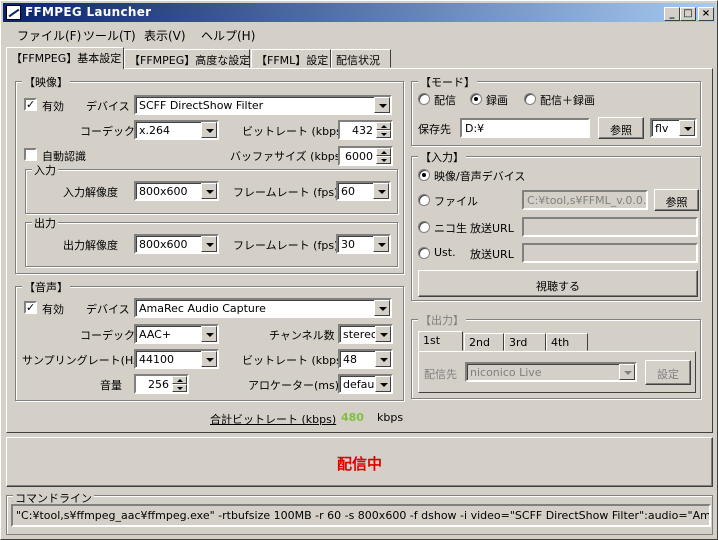 This screenshot has width=718, height=540. What do you see at coordinates (424, 200) in the screenshot?
I see `input-radio-file` at bounding box center [424, 200].